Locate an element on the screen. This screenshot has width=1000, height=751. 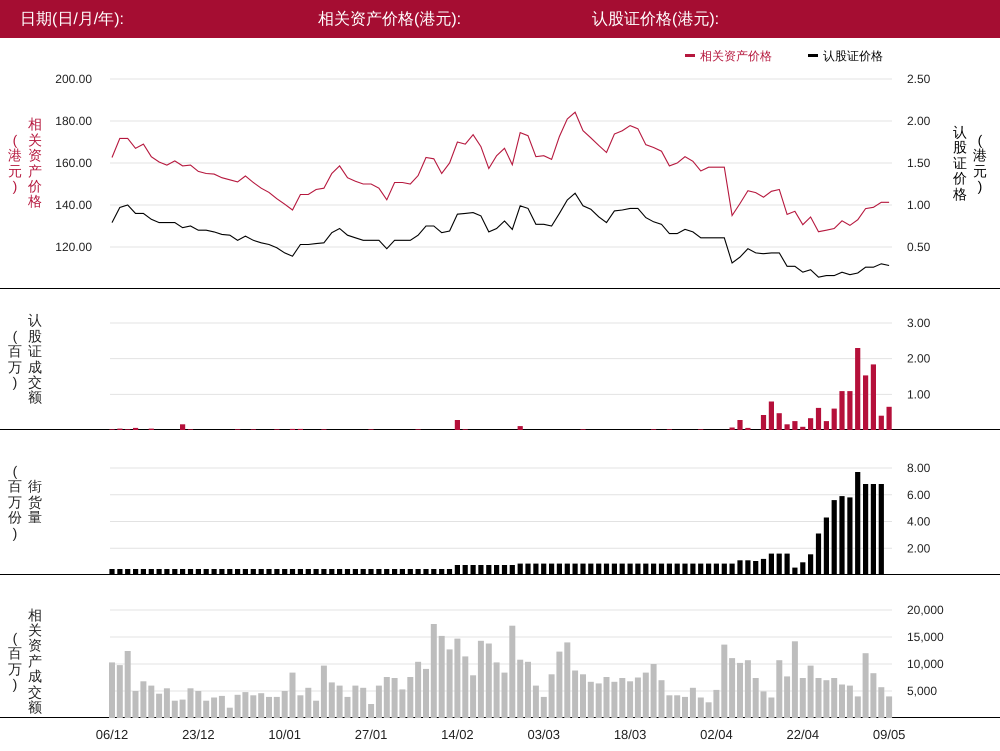
axis-tick-label: 20,000 is located at coordinates (925, 610).